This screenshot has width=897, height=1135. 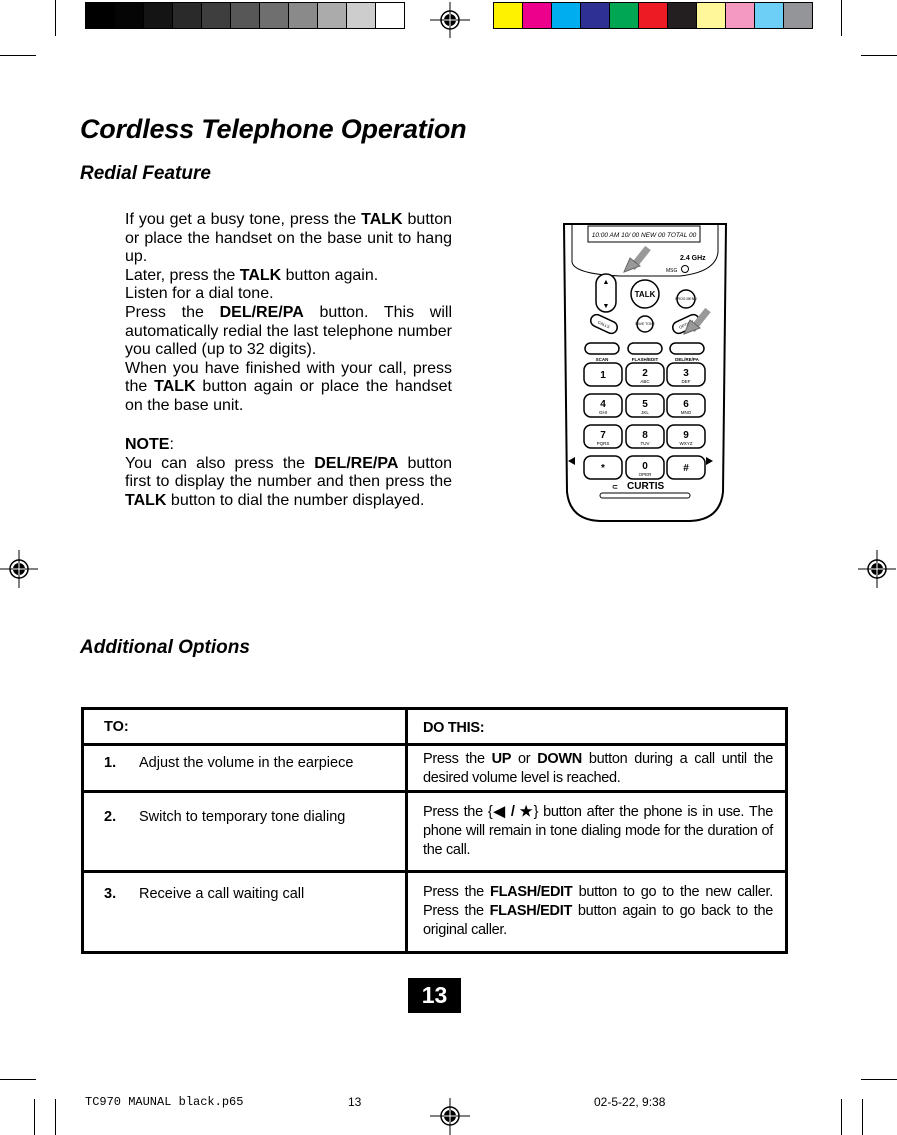 I want to click on svg-text: 1, so click(x=603, y=375).